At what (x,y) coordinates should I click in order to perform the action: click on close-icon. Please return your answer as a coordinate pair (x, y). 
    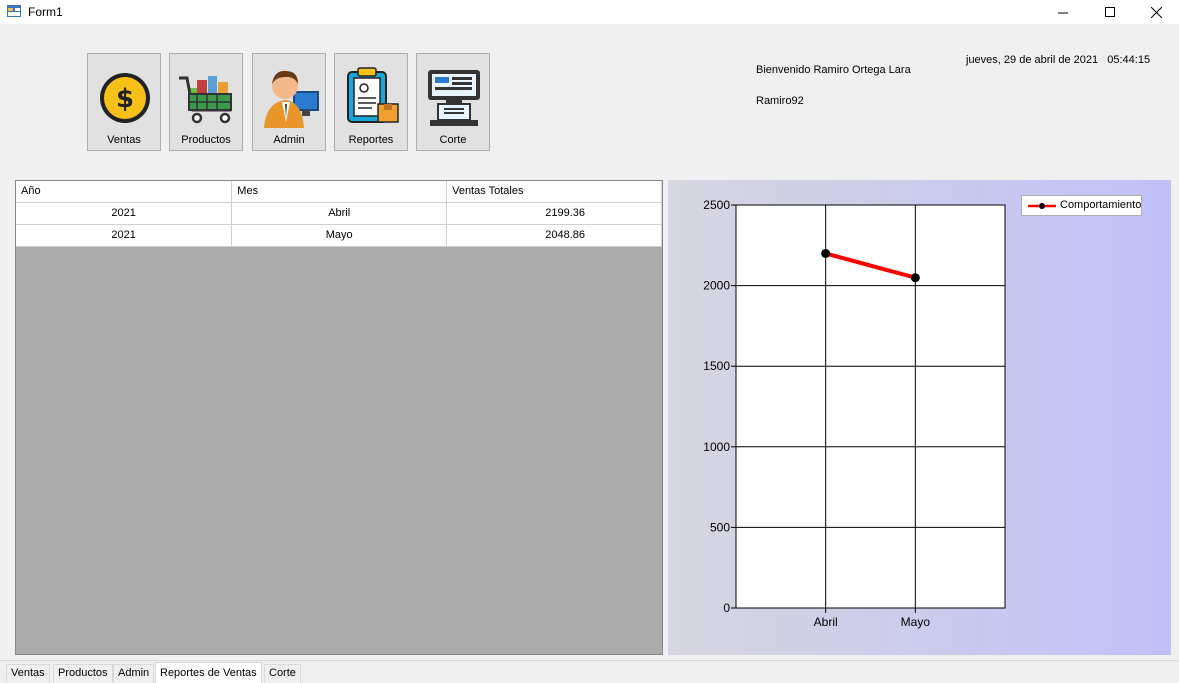
    Looking at the image, I should click on (1156, 12).